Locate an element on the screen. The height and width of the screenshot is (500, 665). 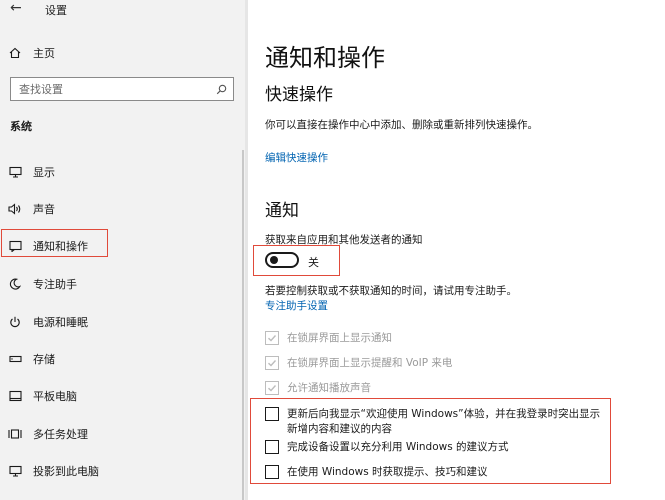
sidebar-item-focus-assist: 专注助手 is located at coordinates (120, 284).